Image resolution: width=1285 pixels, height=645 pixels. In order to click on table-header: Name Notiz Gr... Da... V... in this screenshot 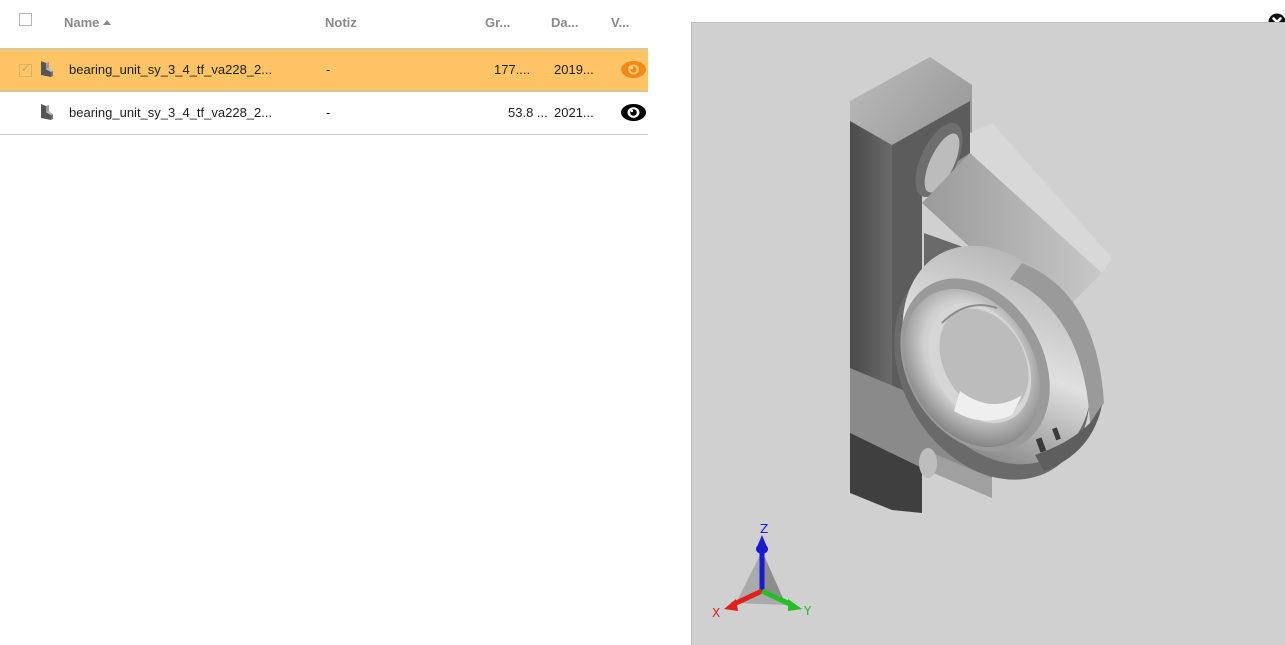, I will do `click(324, 24)`.